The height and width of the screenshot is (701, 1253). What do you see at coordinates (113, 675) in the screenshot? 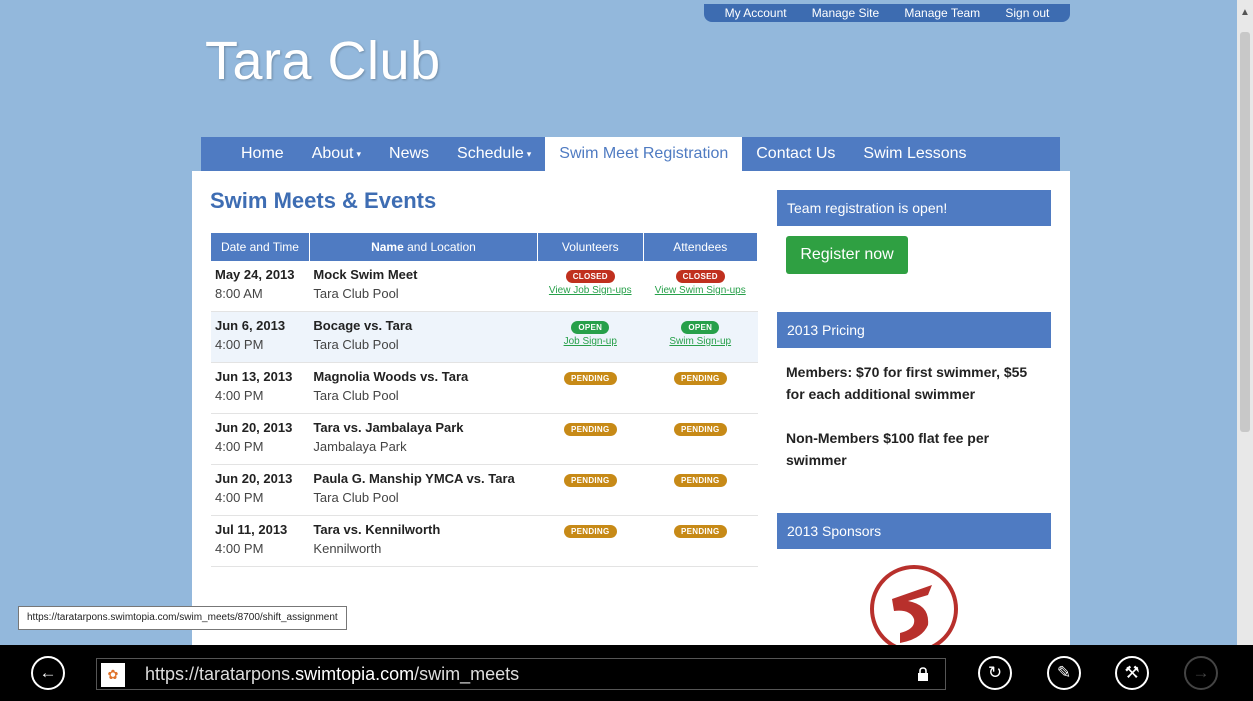
I see `site-favicon-icon: ✿` at bounding box center [113, 675].